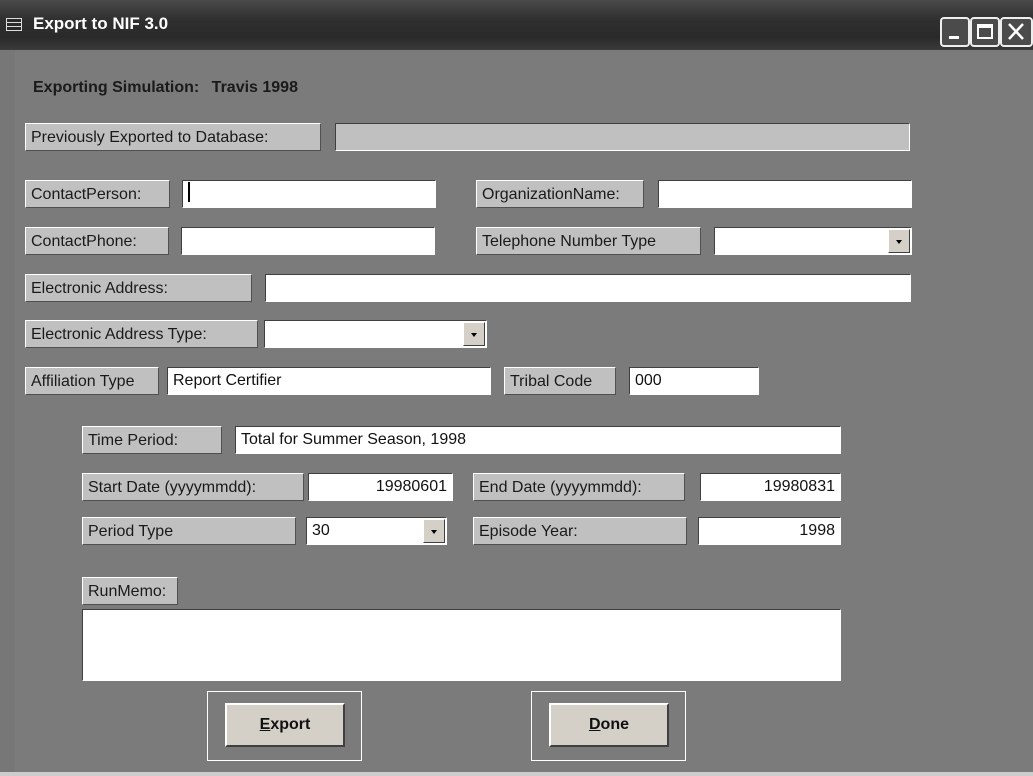 The width and height of the screenshot is (1033, 776). Describe the element at coordinates (309, 194) in the screenshot. I see `contact-person-input` at that location.